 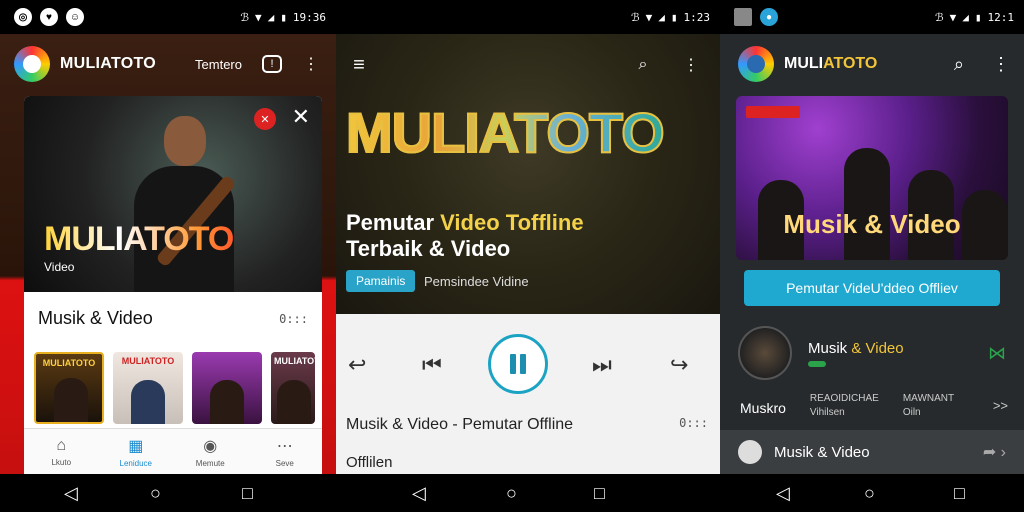 What do you see at coordinates (773, 112) in the screenshot?
I see `live-badge` at bounding box center [773, 112].